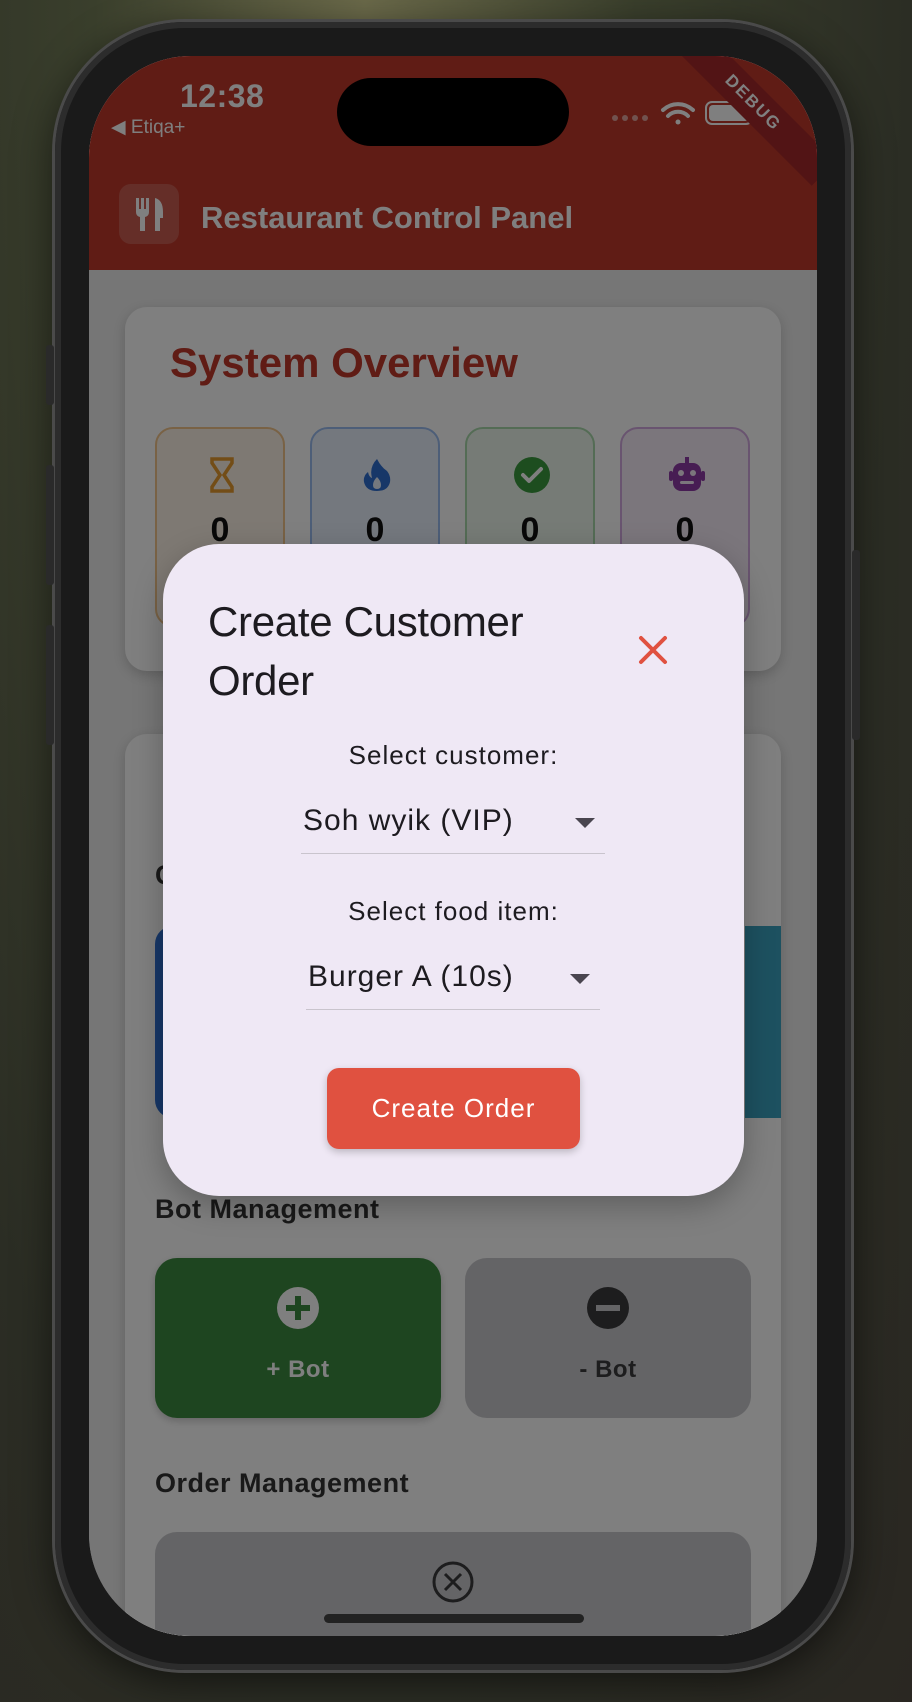 The image size is (912, 1702). Describe the element at coordinates (454, 1618) in the screenshot. I see `home-indicator` at that location.